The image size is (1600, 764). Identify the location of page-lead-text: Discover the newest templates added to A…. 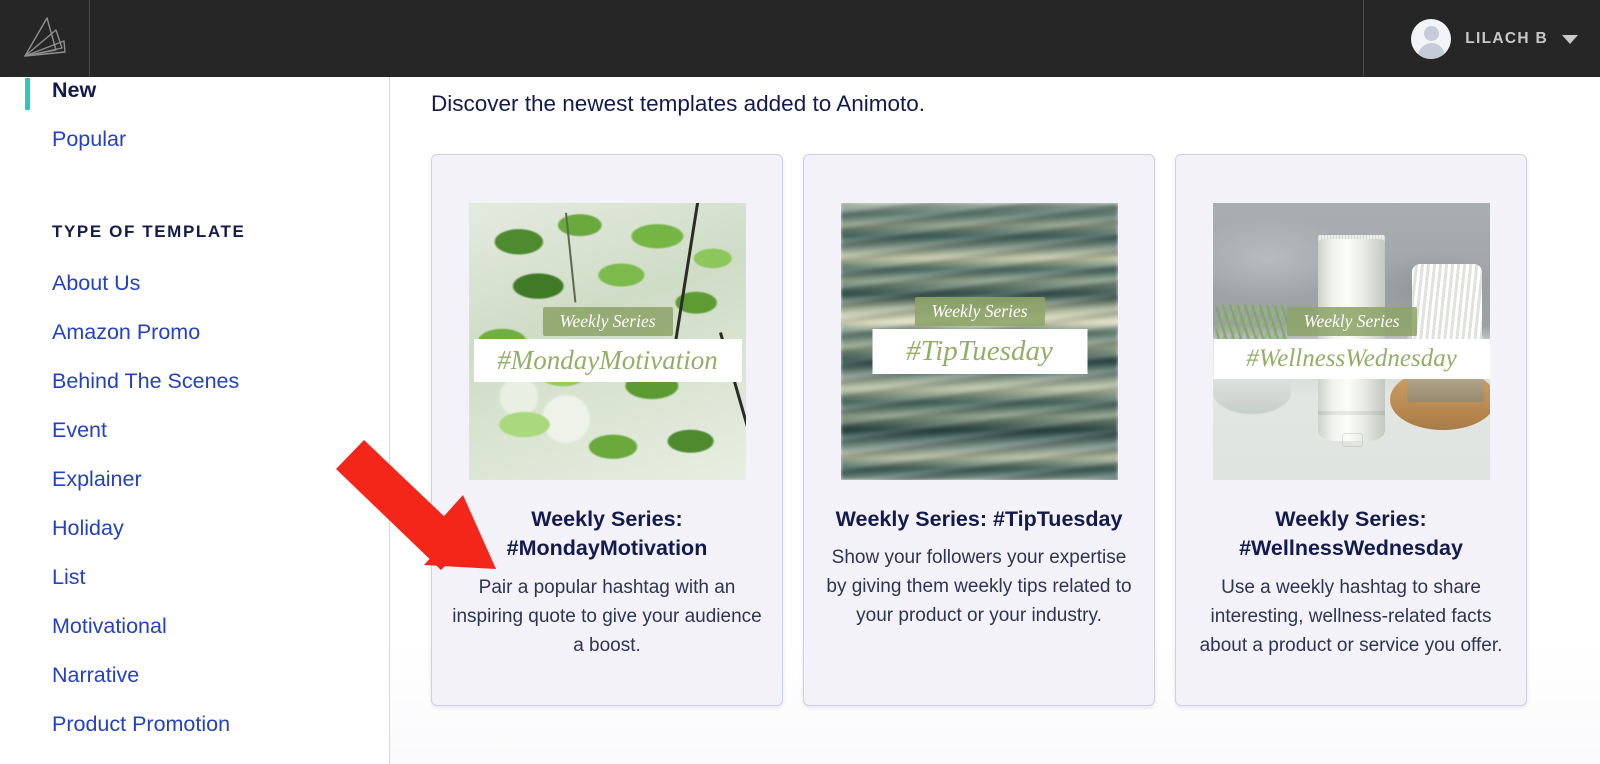
(678, 103).